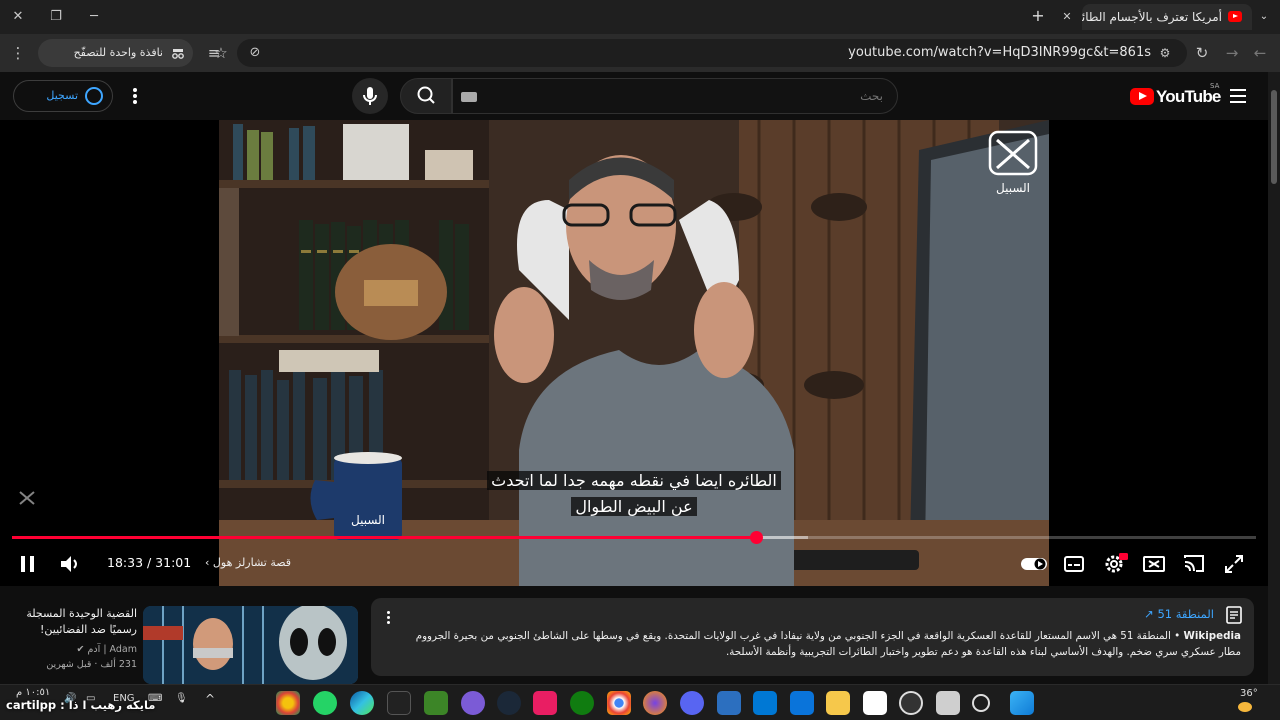 The height and width of the screenshot is (720, 1280). What do you see at coordinates (1215, 86) in the screenshot?
I see `country-code: SA` at bounding box center [1215, 86].